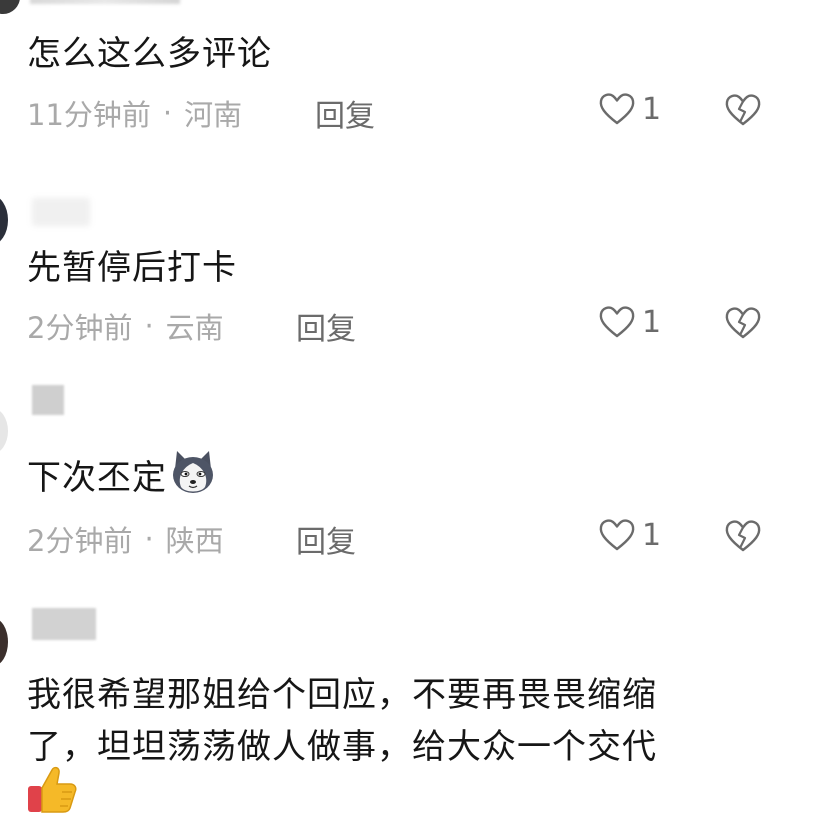 The image size is (814, 825). I want to click on comment-text: 怎么这么多评论, so click(149, 54).